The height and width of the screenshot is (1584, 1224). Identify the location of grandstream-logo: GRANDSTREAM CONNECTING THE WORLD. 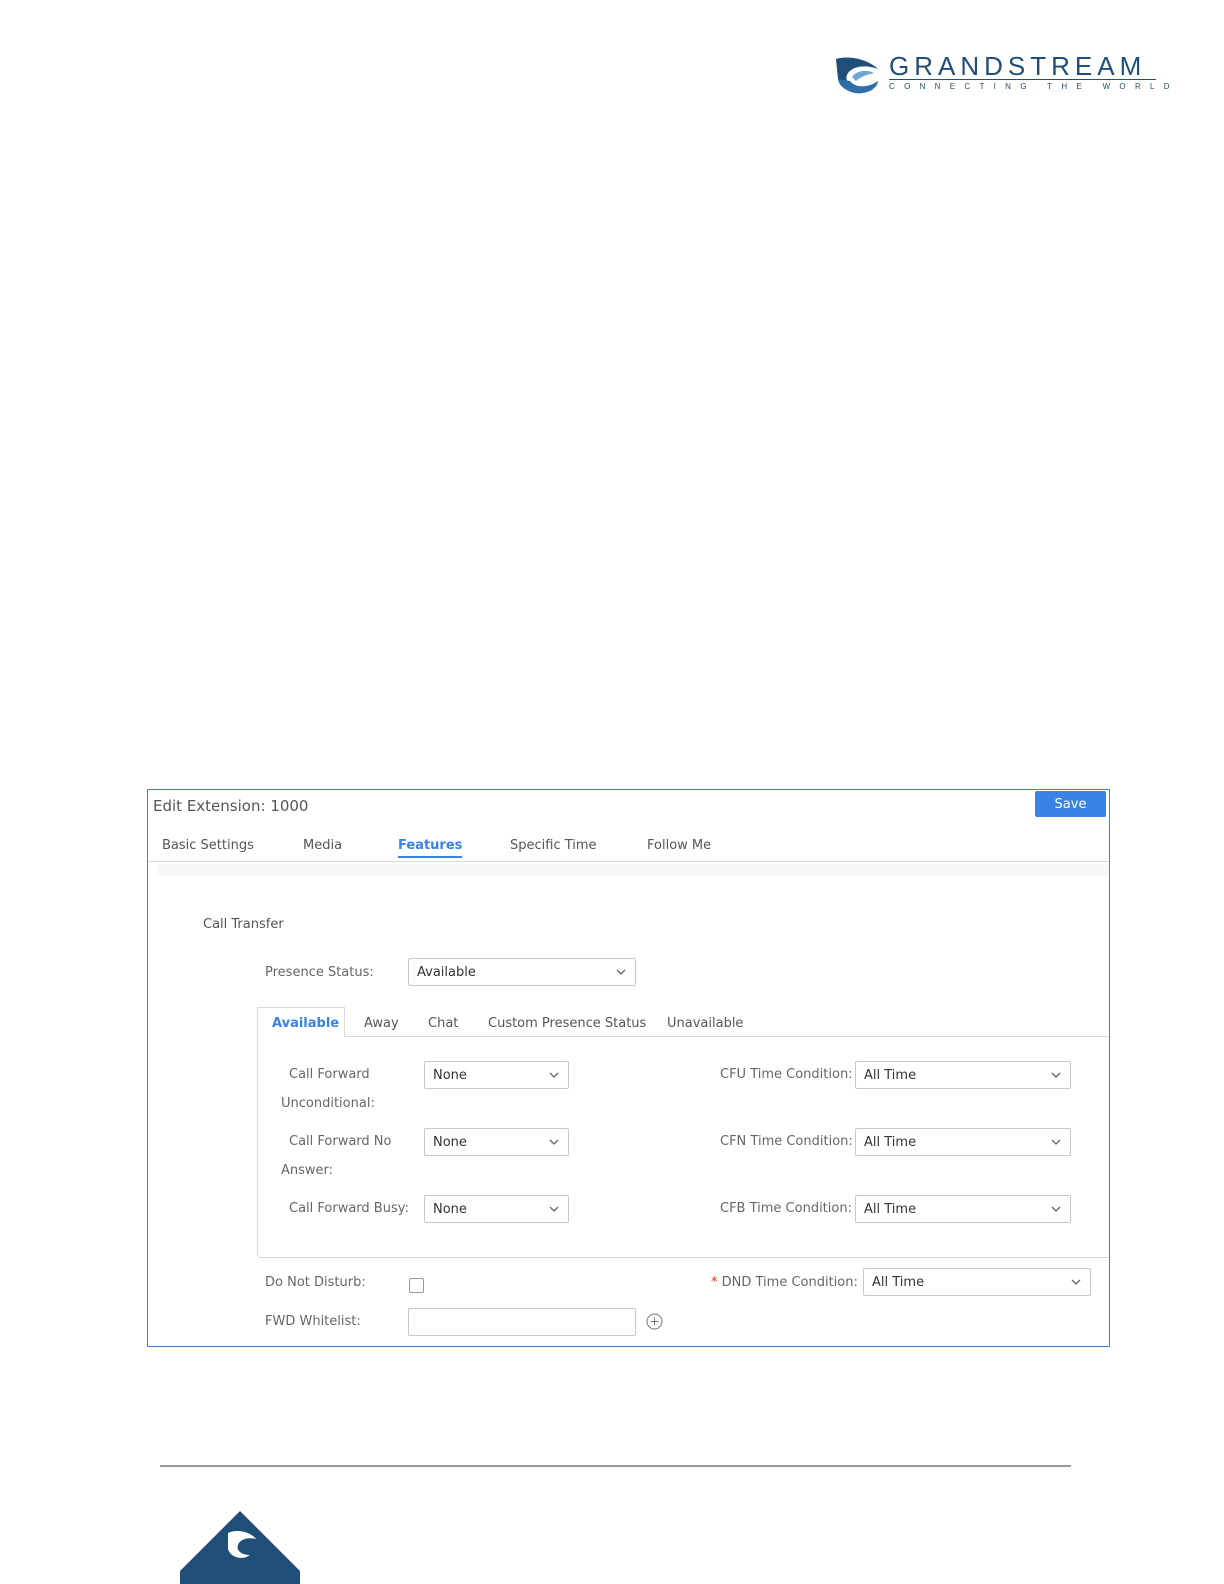
(1002, 75).